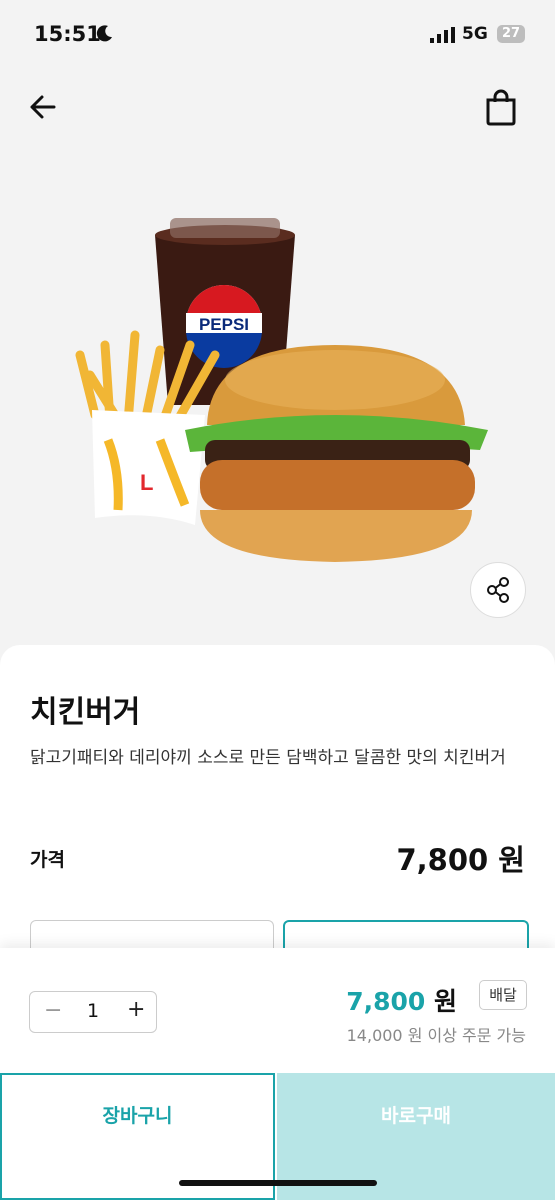 The width and height of the screenshot is (555, 1200). Describe the element at coordinates (511, 34) in the screenshot. I see `battery-icon: 27` at that location.